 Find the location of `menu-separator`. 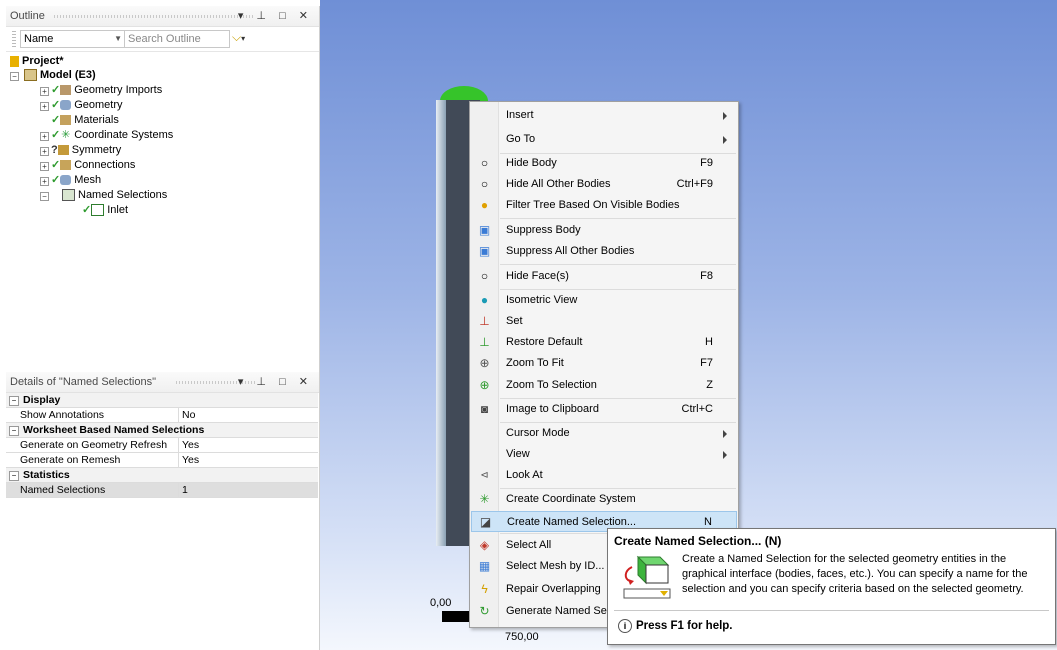

menu-separator is located at coordinates (618, 218).